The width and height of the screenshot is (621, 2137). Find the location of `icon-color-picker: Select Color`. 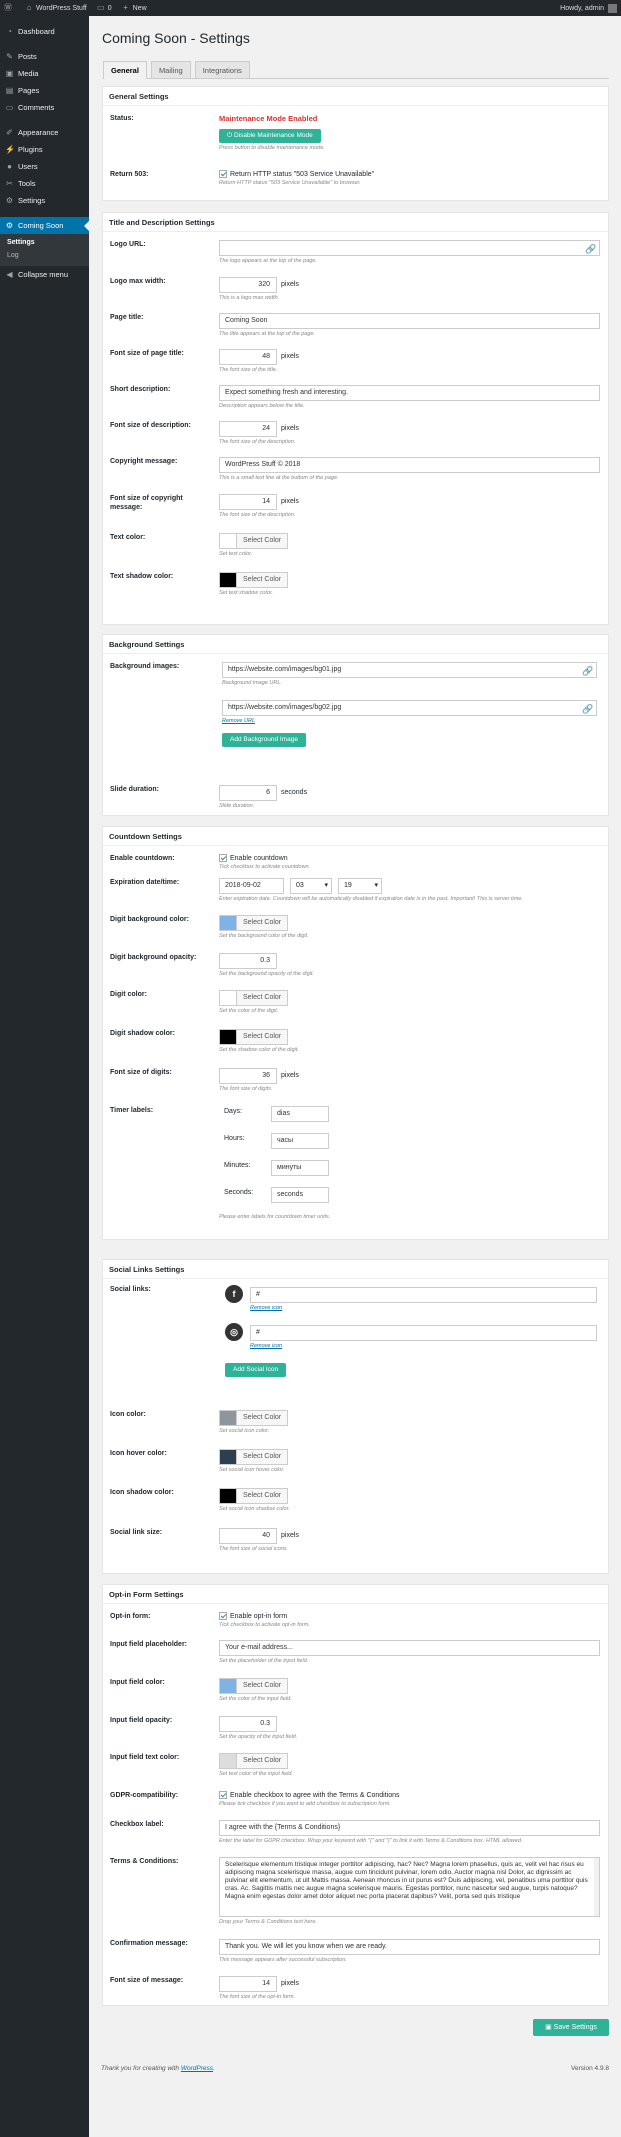

icon-color-picker: Select Color is located at coordinates (254, 1418).